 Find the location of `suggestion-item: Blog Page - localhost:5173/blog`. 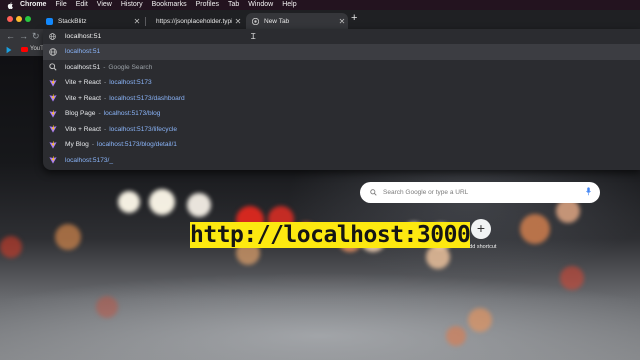

suggestion-item: Blog Page - localhost:5173/blog is located at coordinates (341, 114).